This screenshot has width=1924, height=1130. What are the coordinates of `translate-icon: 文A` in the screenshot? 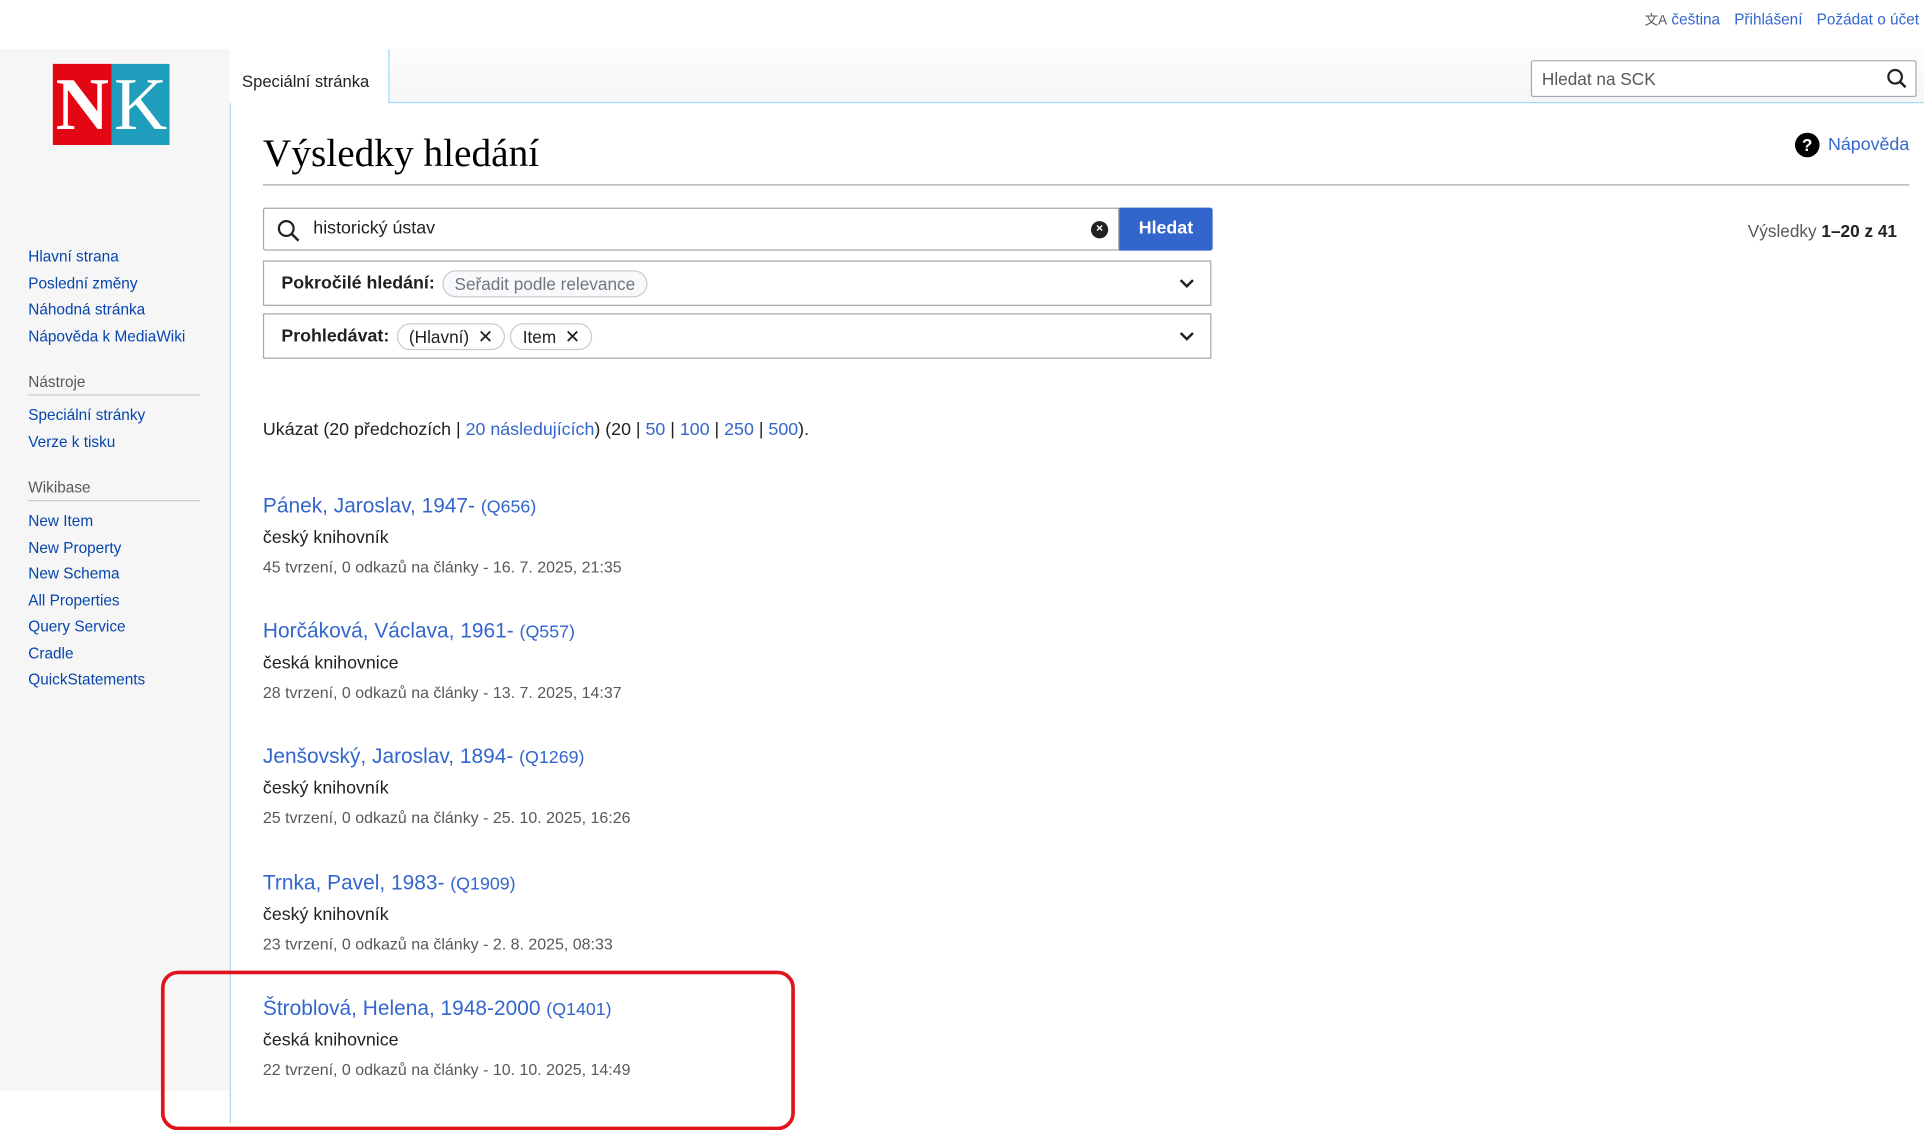 It's located at (1656, 21).